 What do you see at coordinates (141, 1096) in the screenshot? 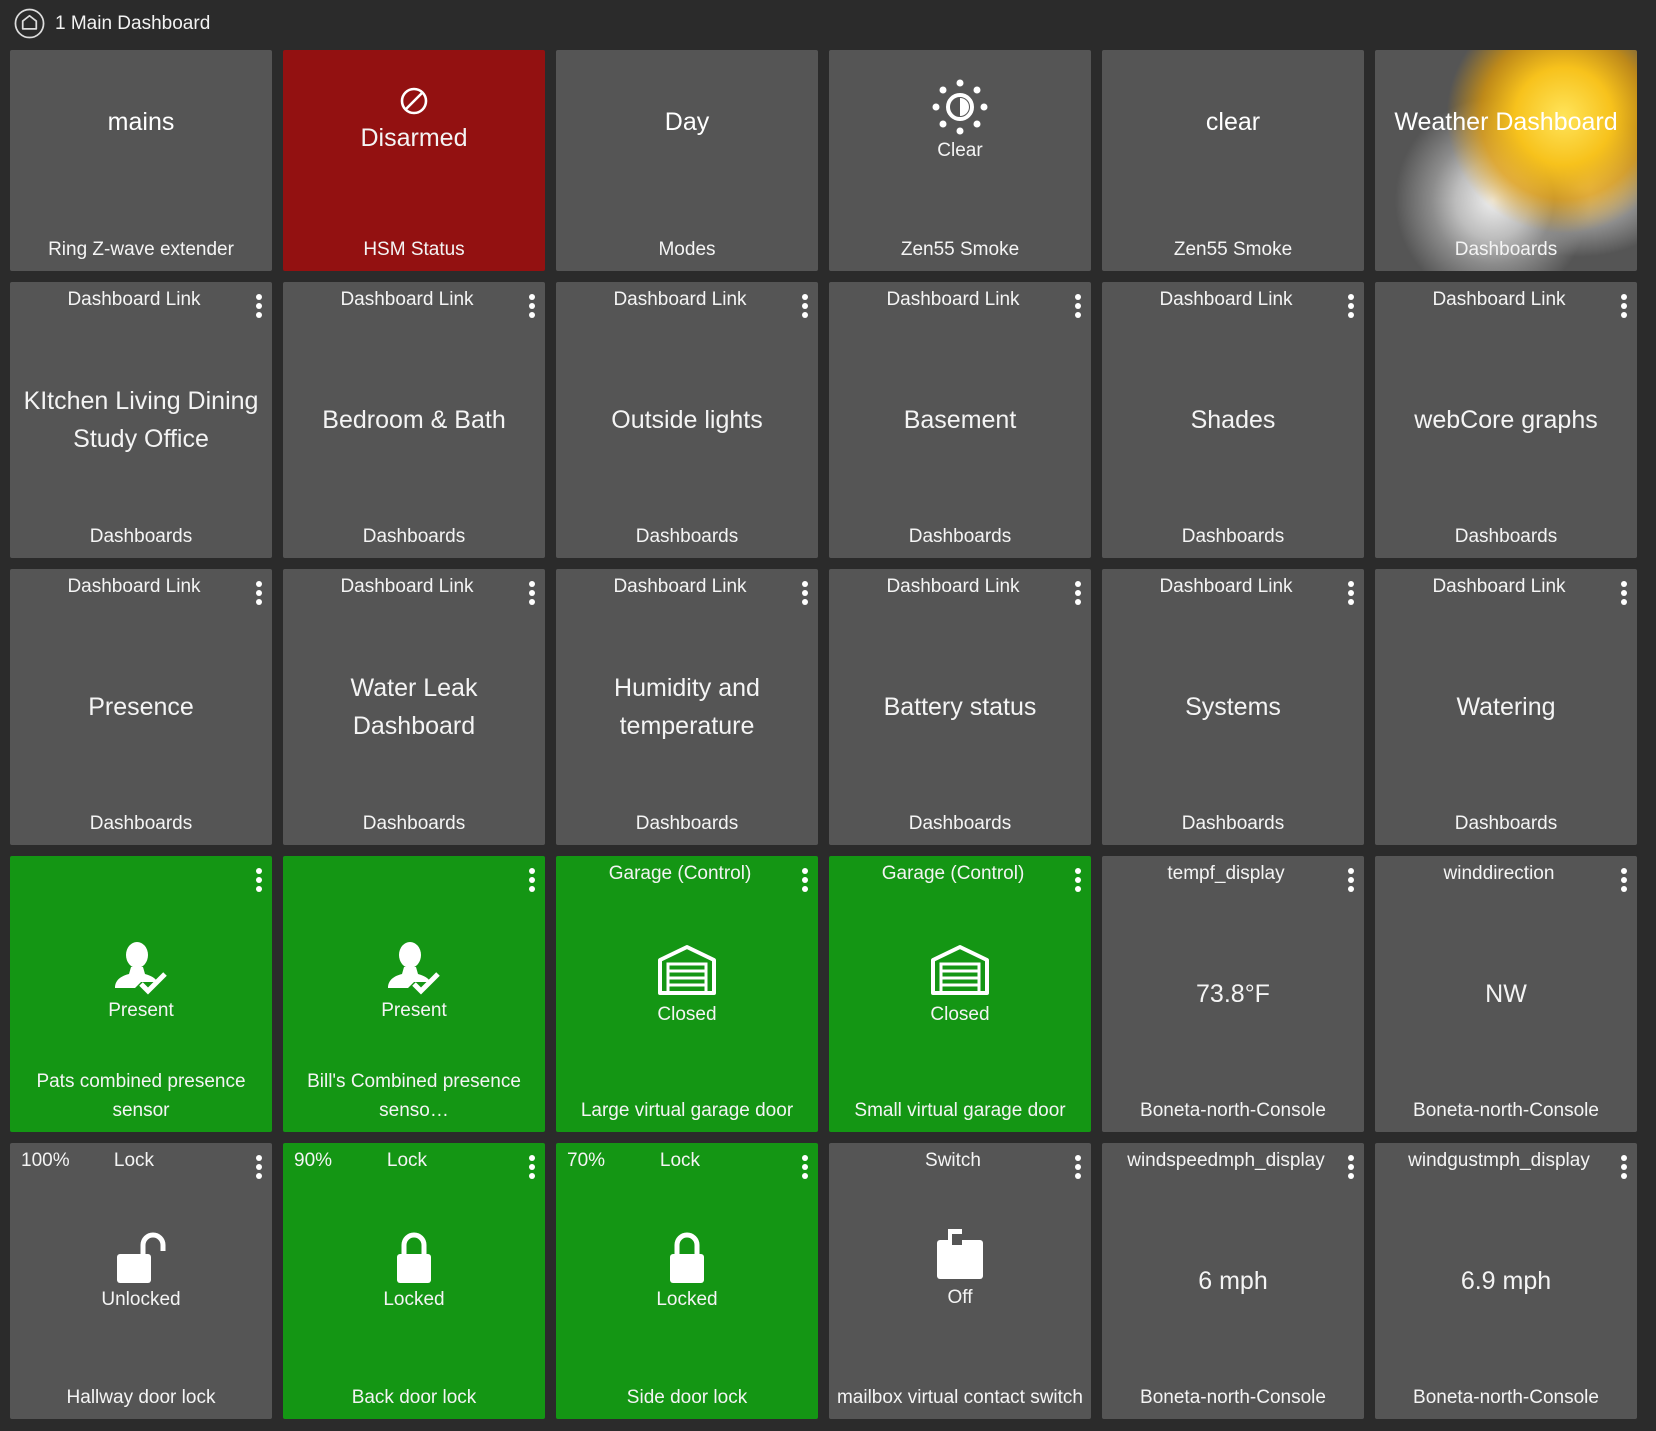
I see `tile-device-name: Pats combined presence sensor` at bounding box center [141, 1096].